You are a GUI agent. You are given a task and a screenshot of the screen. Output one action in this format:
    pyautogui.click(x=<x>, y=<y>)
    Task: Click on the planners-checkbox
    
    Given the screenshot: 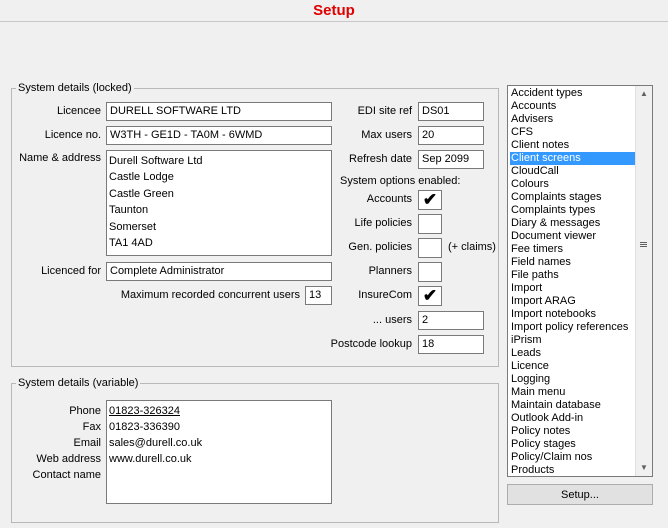 What is the action you would take?
    pyautogui.click(x=430, y=272)
    